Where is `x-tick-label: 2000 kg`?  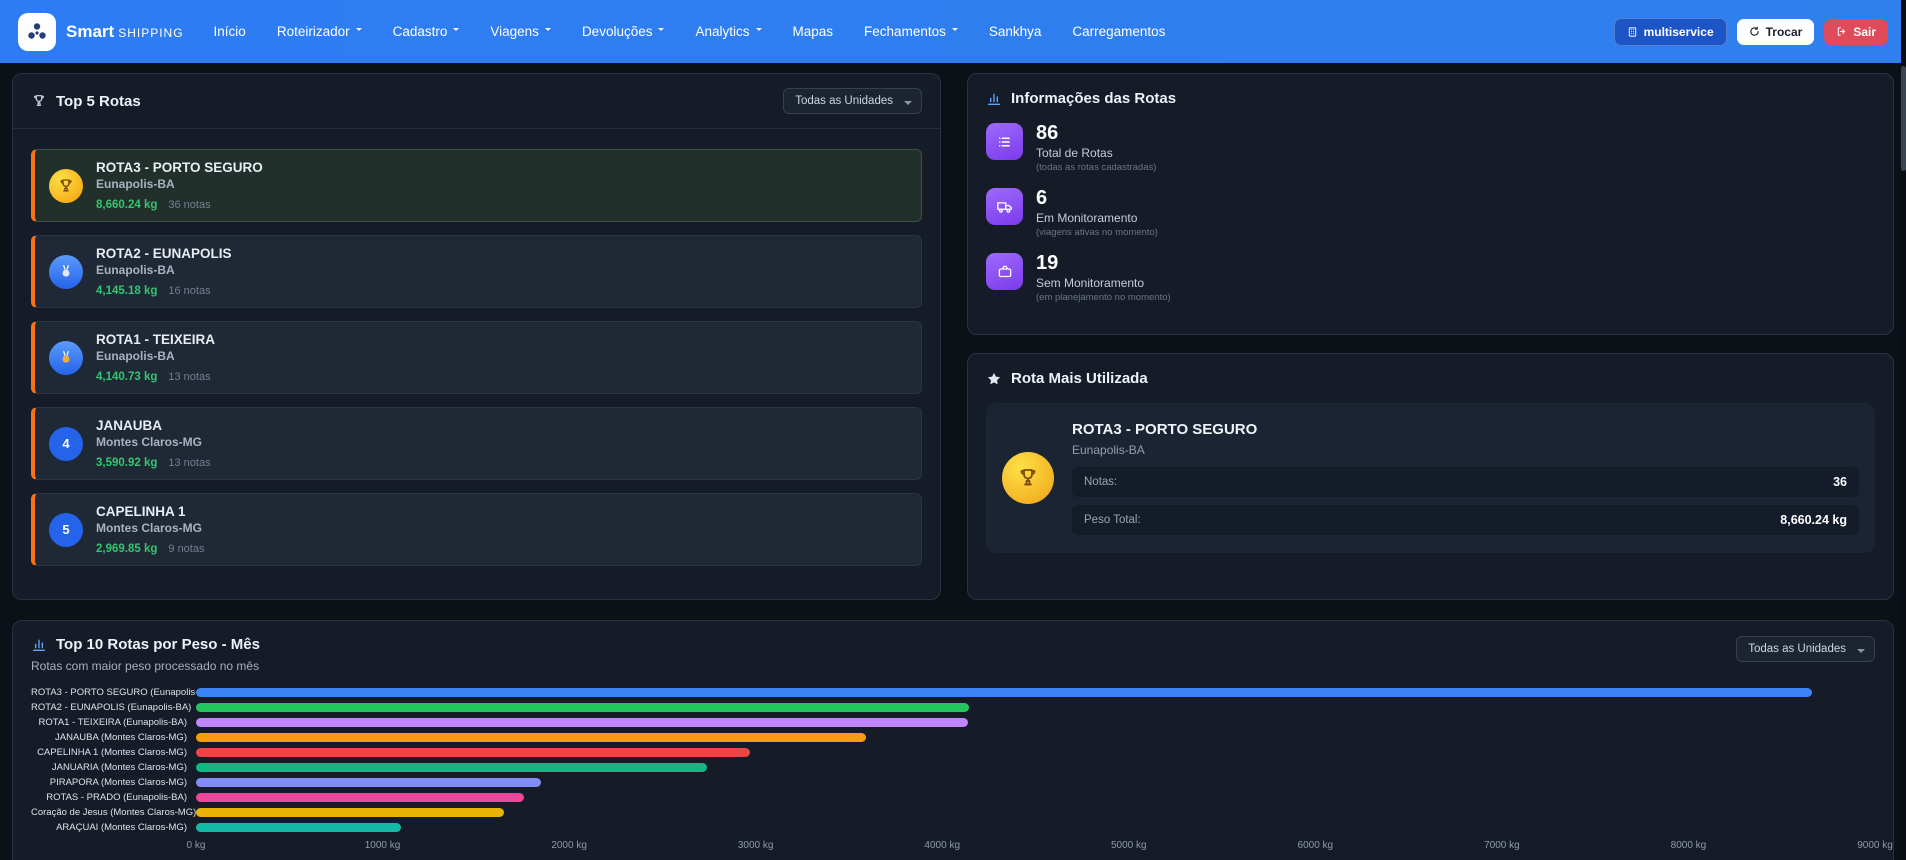
x-tick-label: 2000 kg is located at coordinates (569, 845).